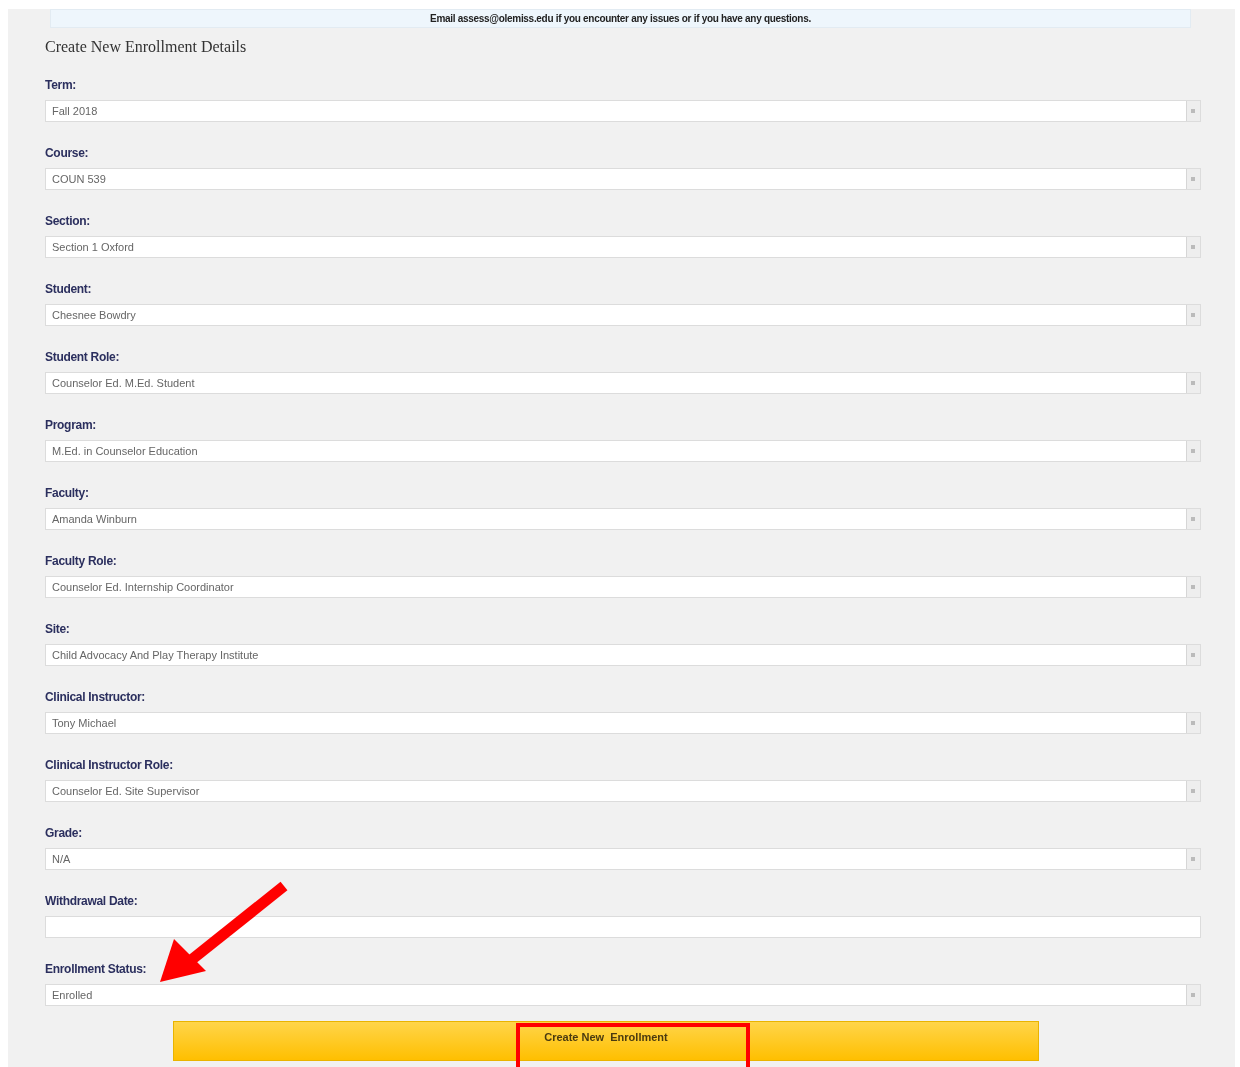  What do you see at coordinates (146, 47) in the screenshot?
I see `form-heading: Create New Enrollment Details` at bounding box center [146, 47].